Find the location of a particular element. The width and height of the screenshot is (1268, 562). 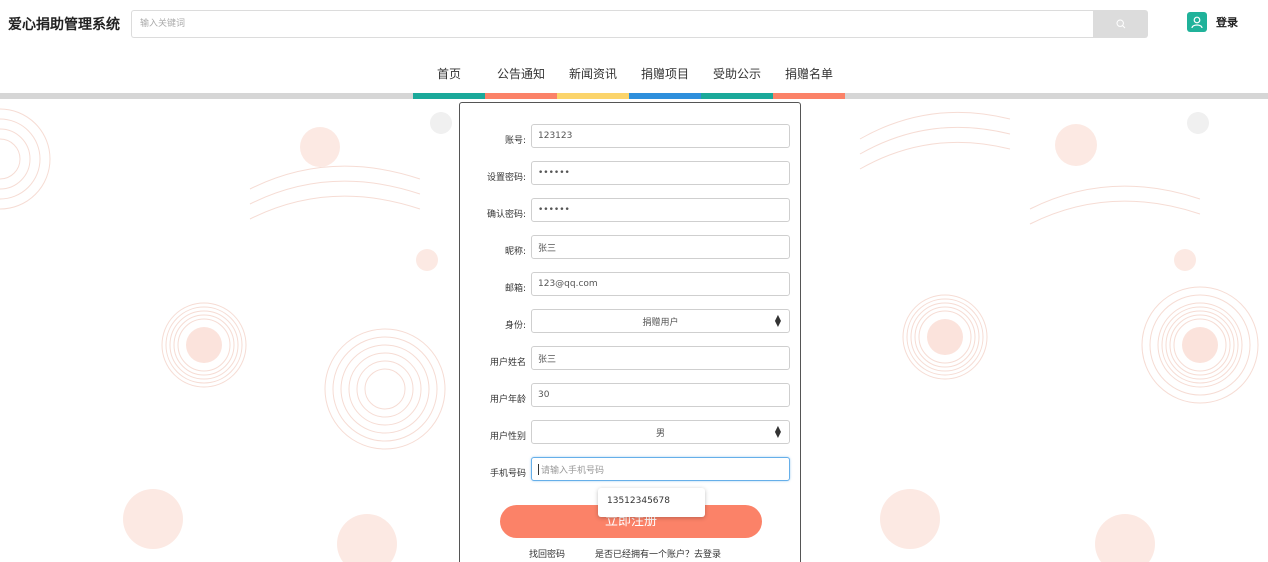

identity-select: 捐赠用户 ▲ ▼ is located at coordinates (660, 321).